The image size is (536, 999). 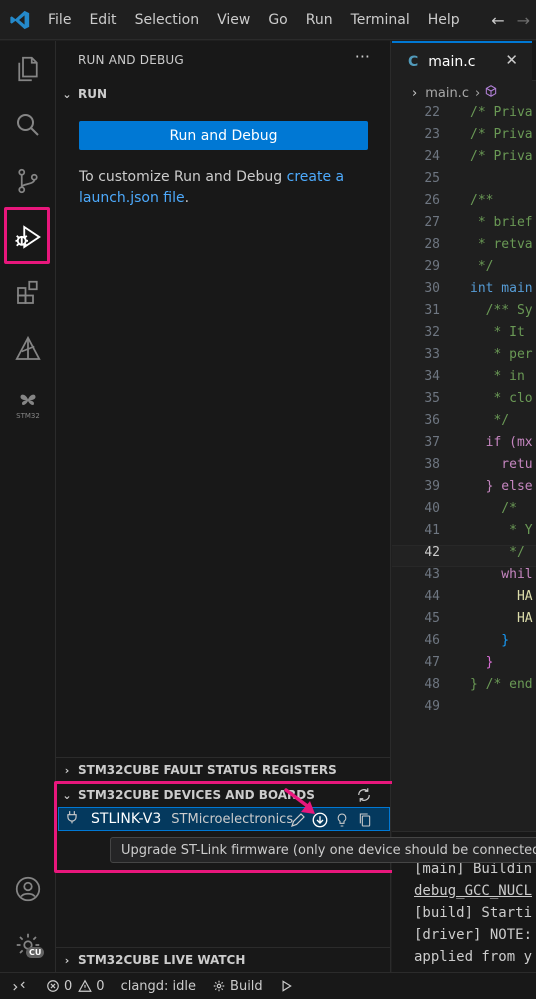 I want to click on clangd-status: clangd: idle, so click(x=158, y=986).